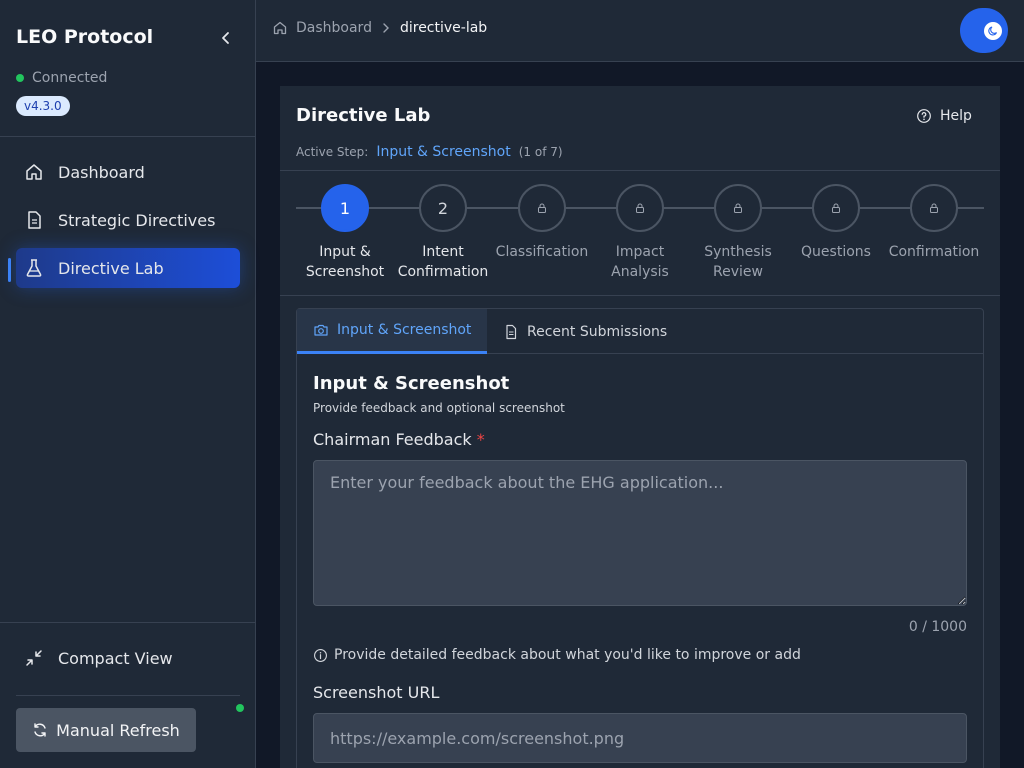 The width and height of the screenshot is (1024, 768). Describe the element at coordinates (345, 252) in the screenshot. I see `step-label-line: Input &` at that location.